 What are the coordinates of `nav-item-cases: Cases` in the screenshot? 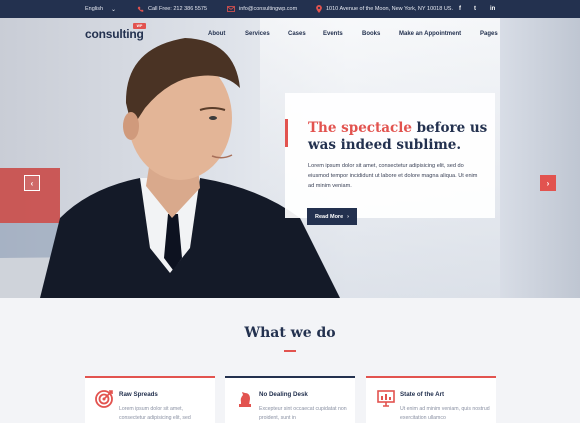 It's located at (297, 34).